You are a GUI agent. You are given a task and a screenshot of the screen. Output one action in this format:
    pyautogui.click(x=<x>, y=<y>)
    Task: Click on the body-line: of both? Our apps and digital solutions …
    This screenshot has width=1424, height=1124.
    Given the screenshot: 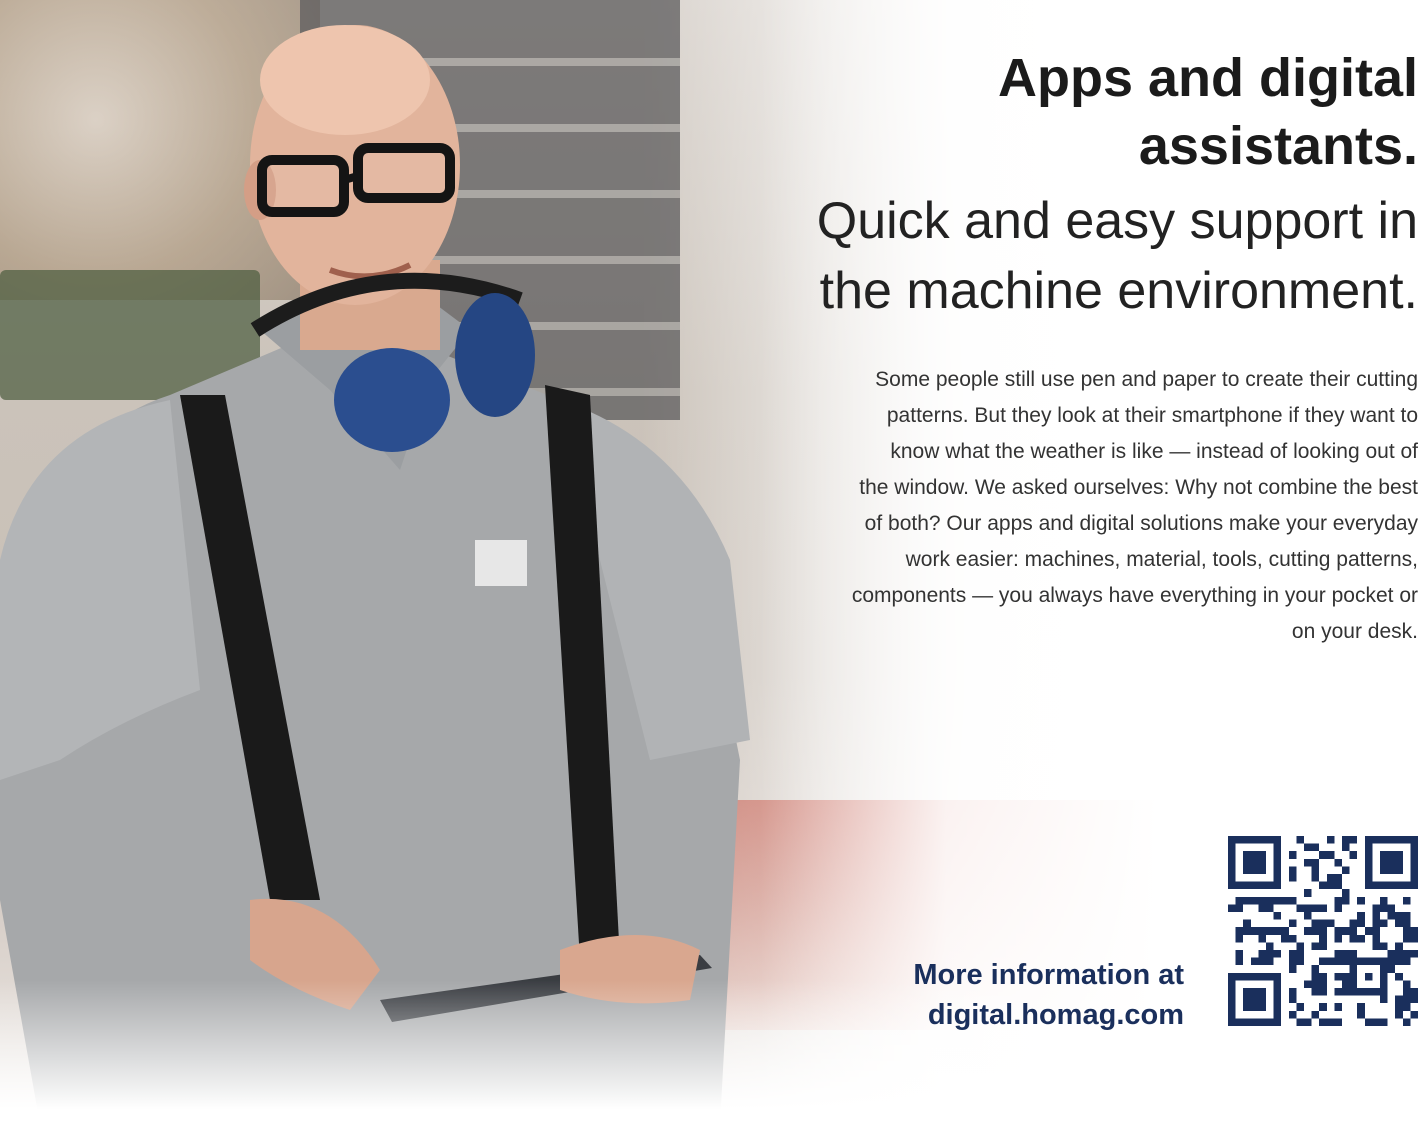 What is the action you would take?
    pyautogui.click(x=1141, y=523)
    